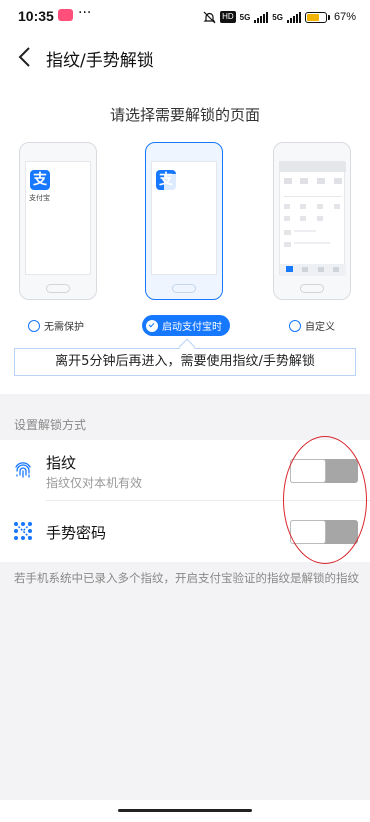  Describe the element at coordinates (61, 463) in the screenshot. I see `fingerprint-title: 指纹` at that location.